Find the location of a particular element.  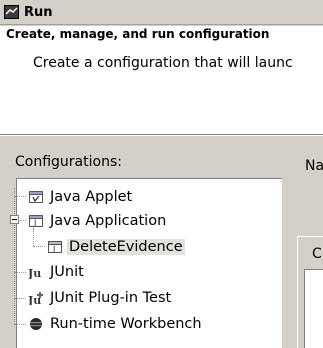

tree-item-java-applet: Java Applet is located at coordinates (81, 197).